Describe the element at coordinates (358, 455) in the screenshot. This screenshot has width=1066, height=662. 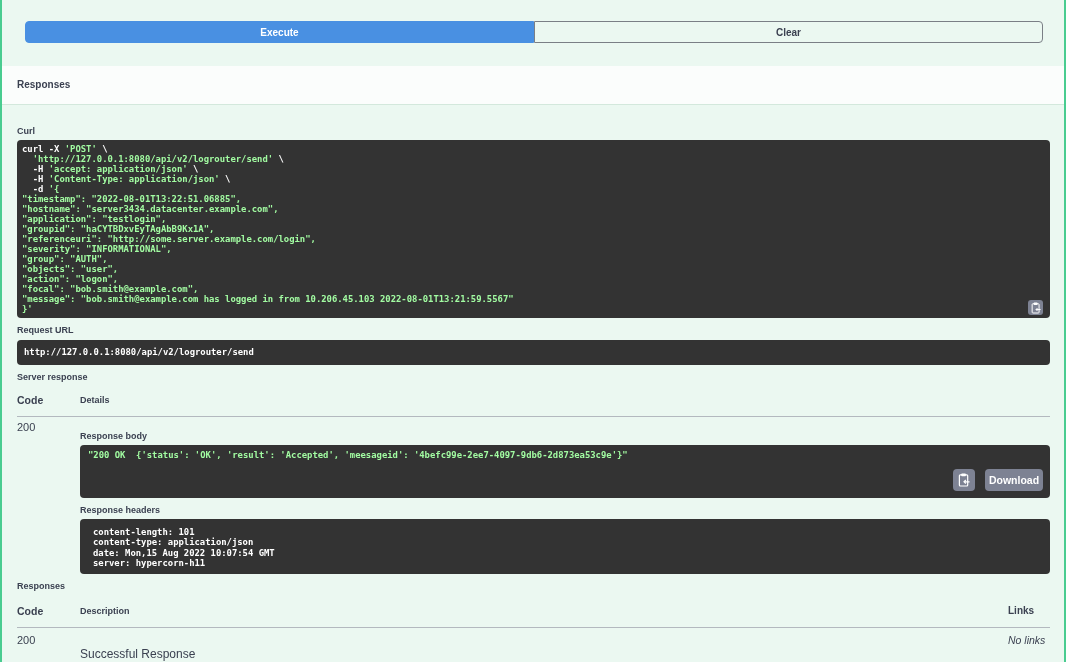
I see `response-body-text: "200 OK {'status': 'OK', 'result': 'Accepted', 'meesageid': '4befc99e-2ee7-4097-9db6-2d873ea53c9e'}"` at that location.